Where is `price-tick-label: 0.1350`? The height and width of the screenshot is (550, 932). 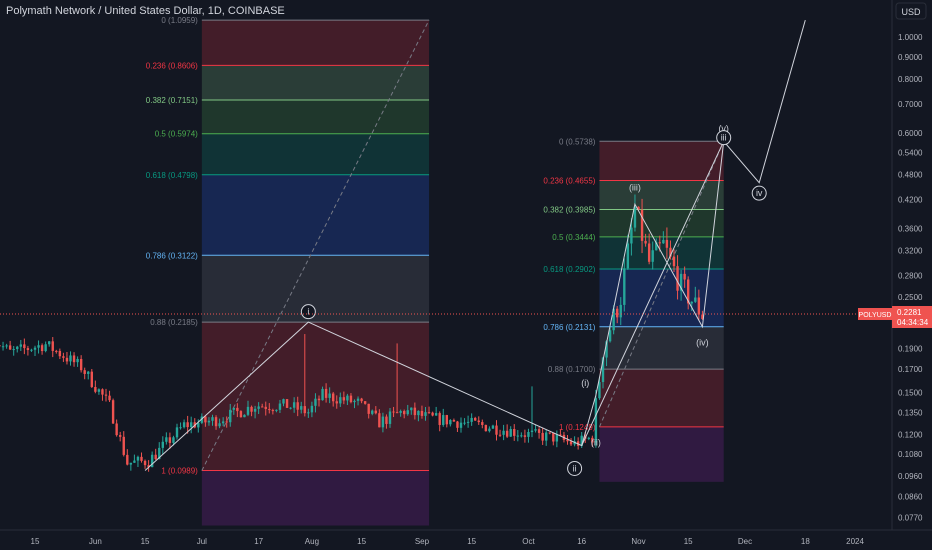
price-tick-label: 0.1350 is located at coordinates (910, 412).